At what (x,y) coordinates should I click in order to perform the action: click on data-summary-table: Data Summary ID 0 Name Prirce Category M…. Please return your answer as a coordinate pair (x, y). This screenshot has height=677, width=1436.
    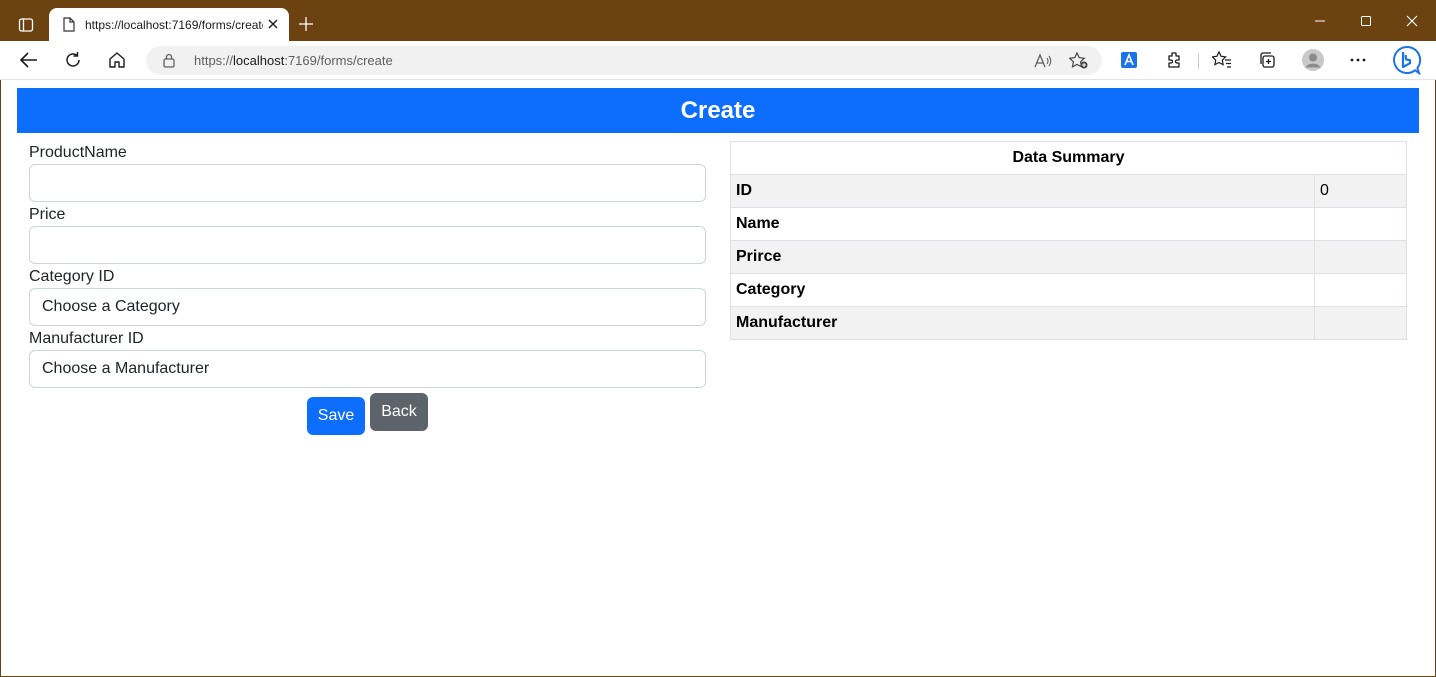
    Looking at the image, I should click on (1068, 240).